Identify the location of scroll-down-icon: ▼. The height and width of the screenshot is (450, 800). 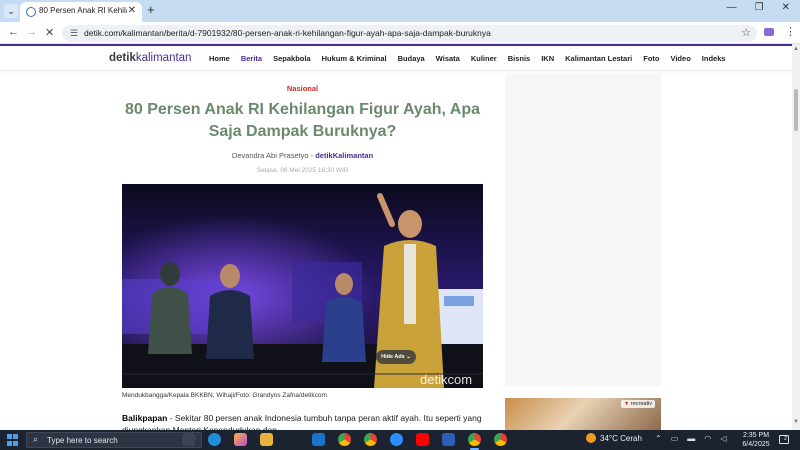
(796, 422).